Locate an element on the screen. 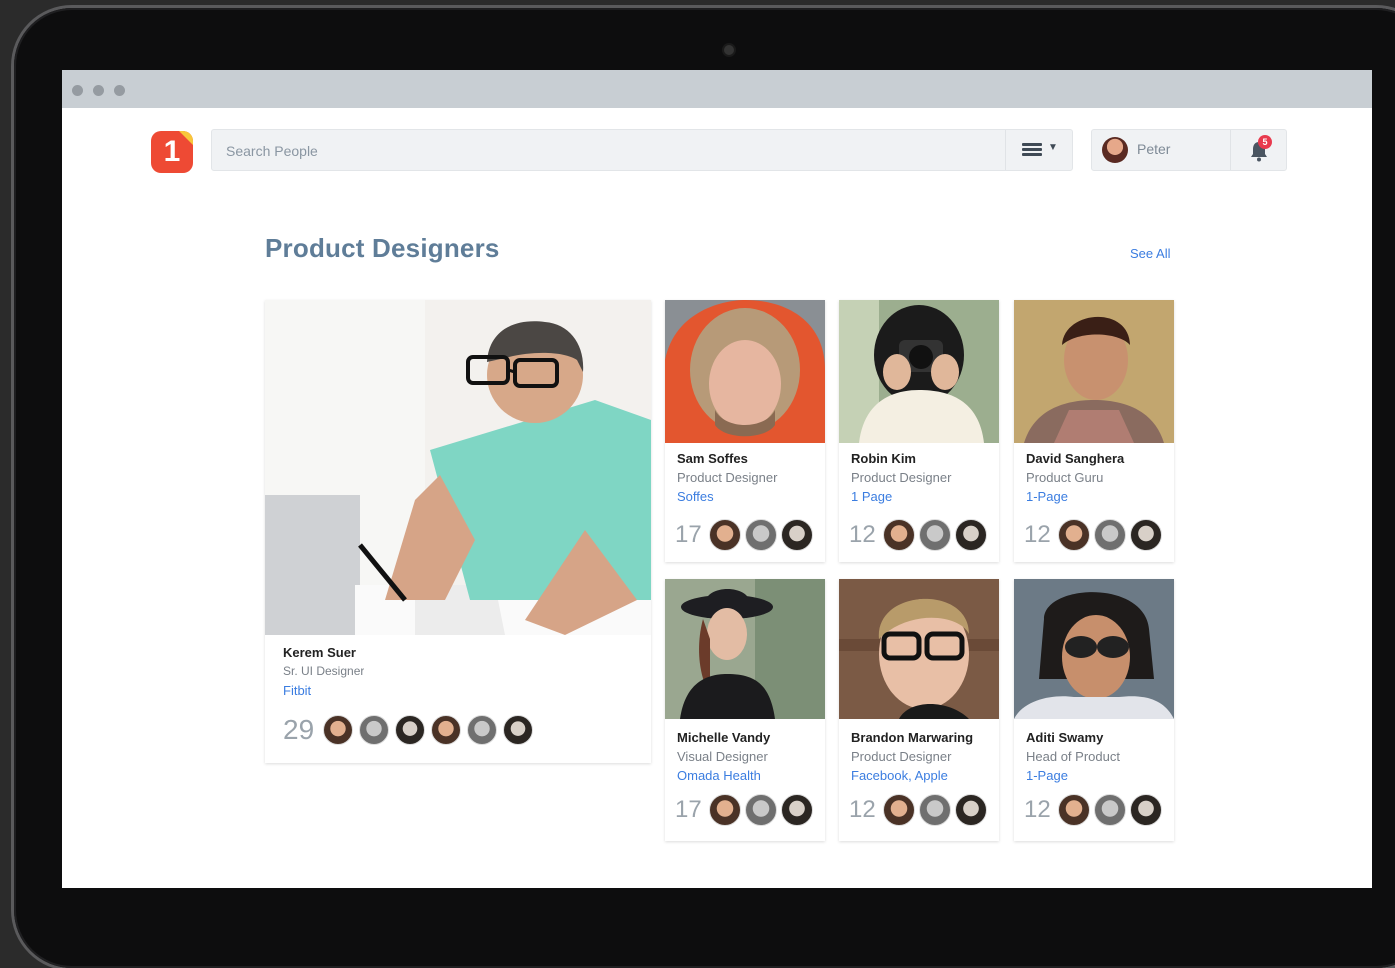  menu-dropdown-button: ▼ is located at coordinates (1038, 150).